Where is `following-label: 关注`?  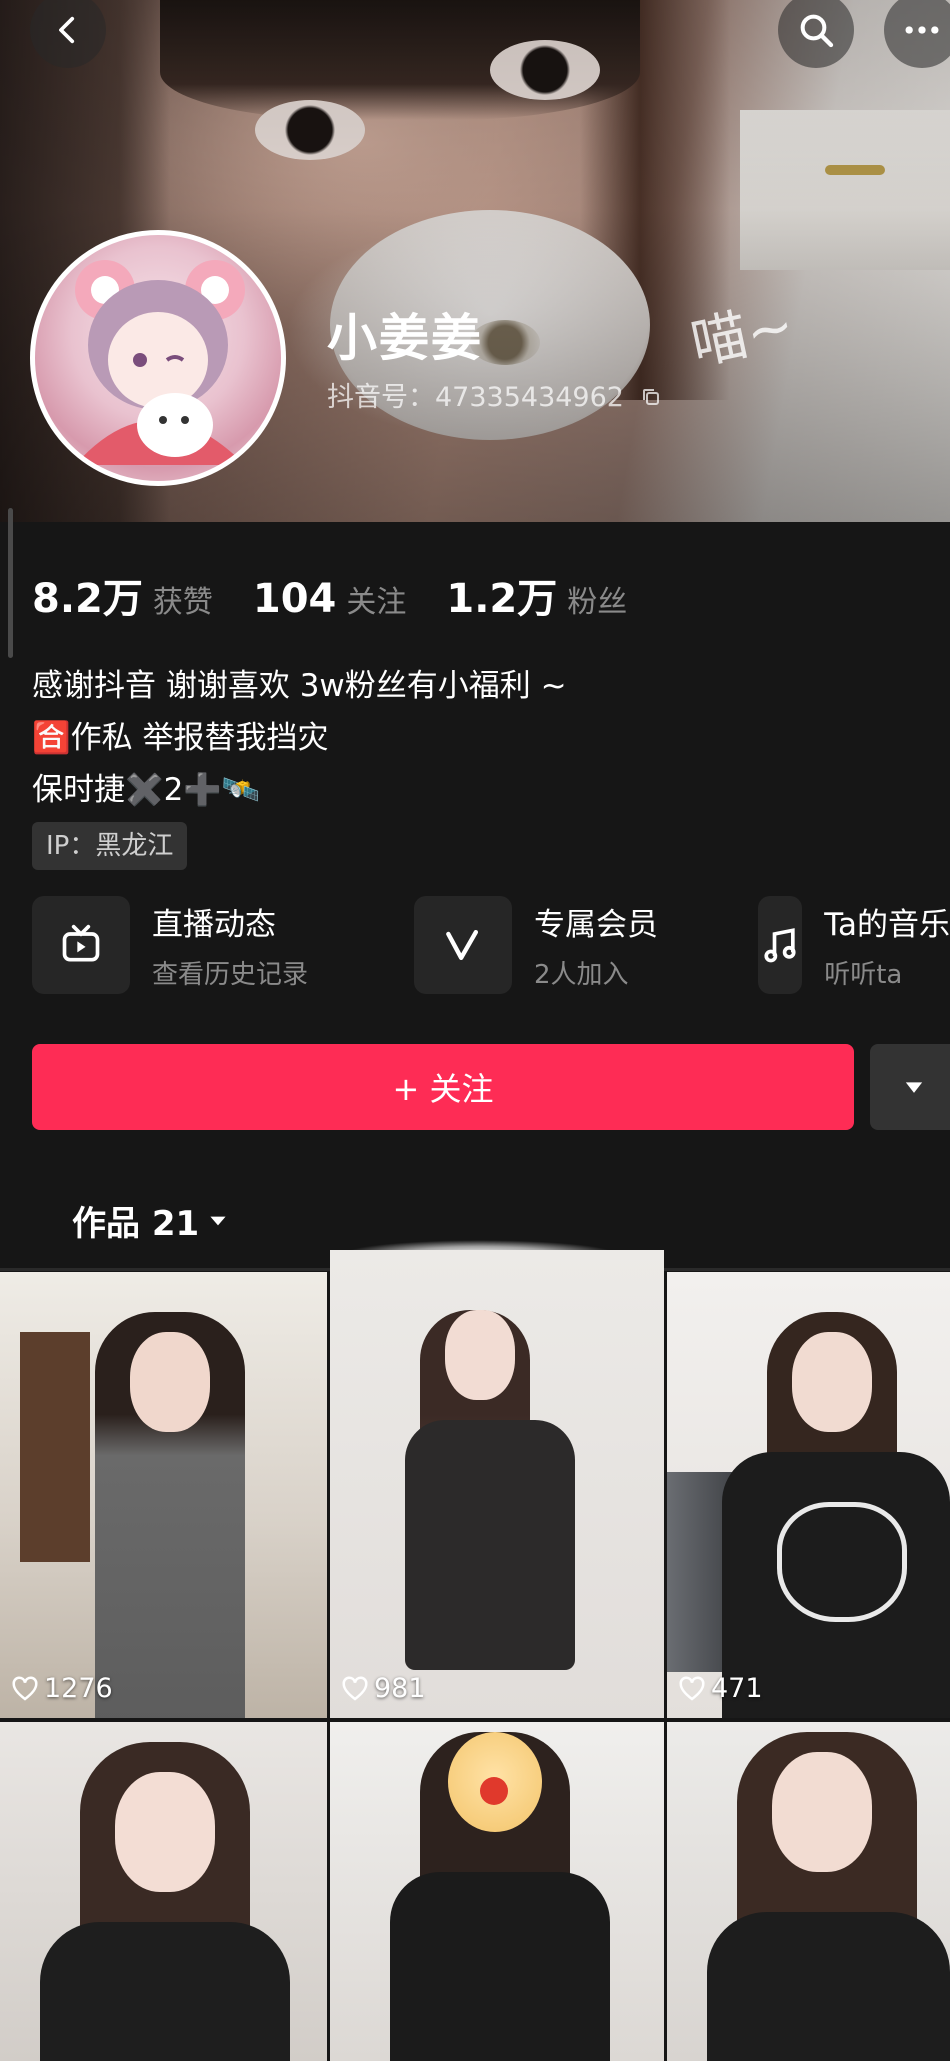 following-label: 关注 is located at coordinates (376, 599).